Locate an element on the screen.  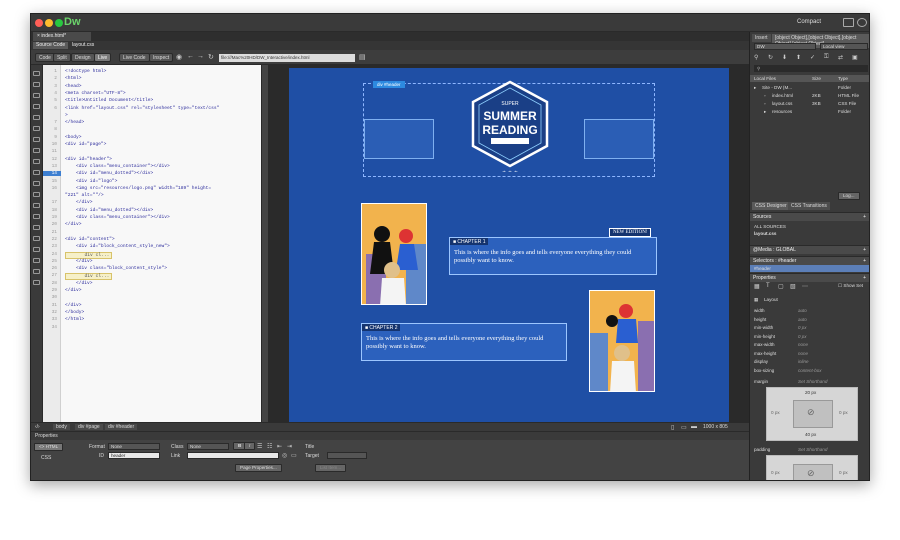
padding-row: padding Set Shorthand is located at coordinates (809, 449).